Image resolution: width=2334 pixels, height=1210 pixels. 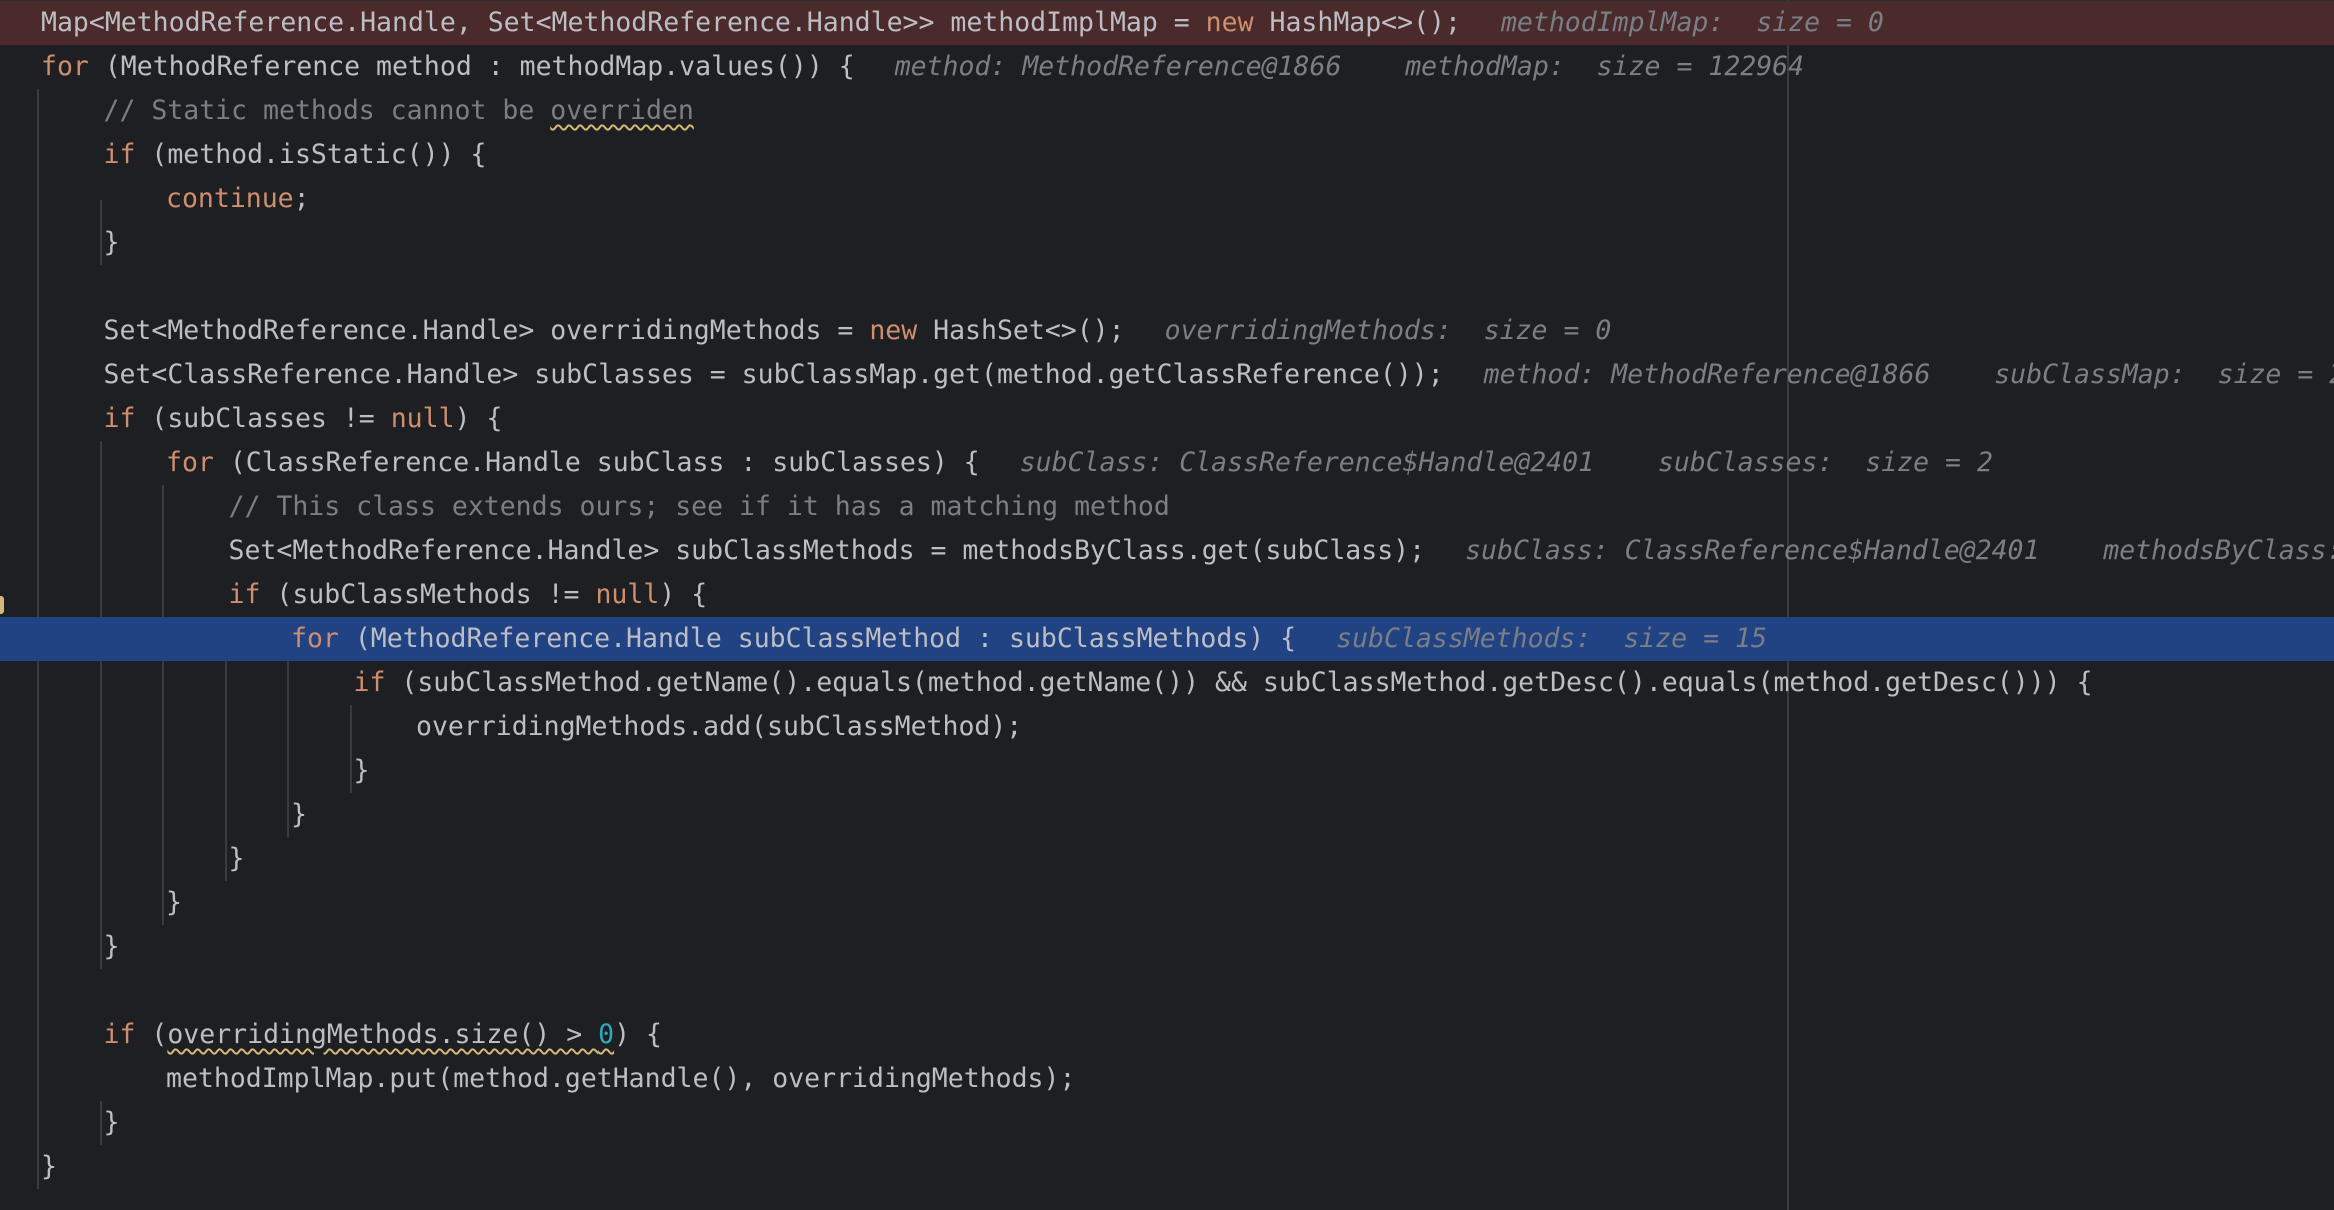 What do you see at coordinates (151, 1034) in the screenshot?
I see `code-token: (` at bounding box center [151, 1034].